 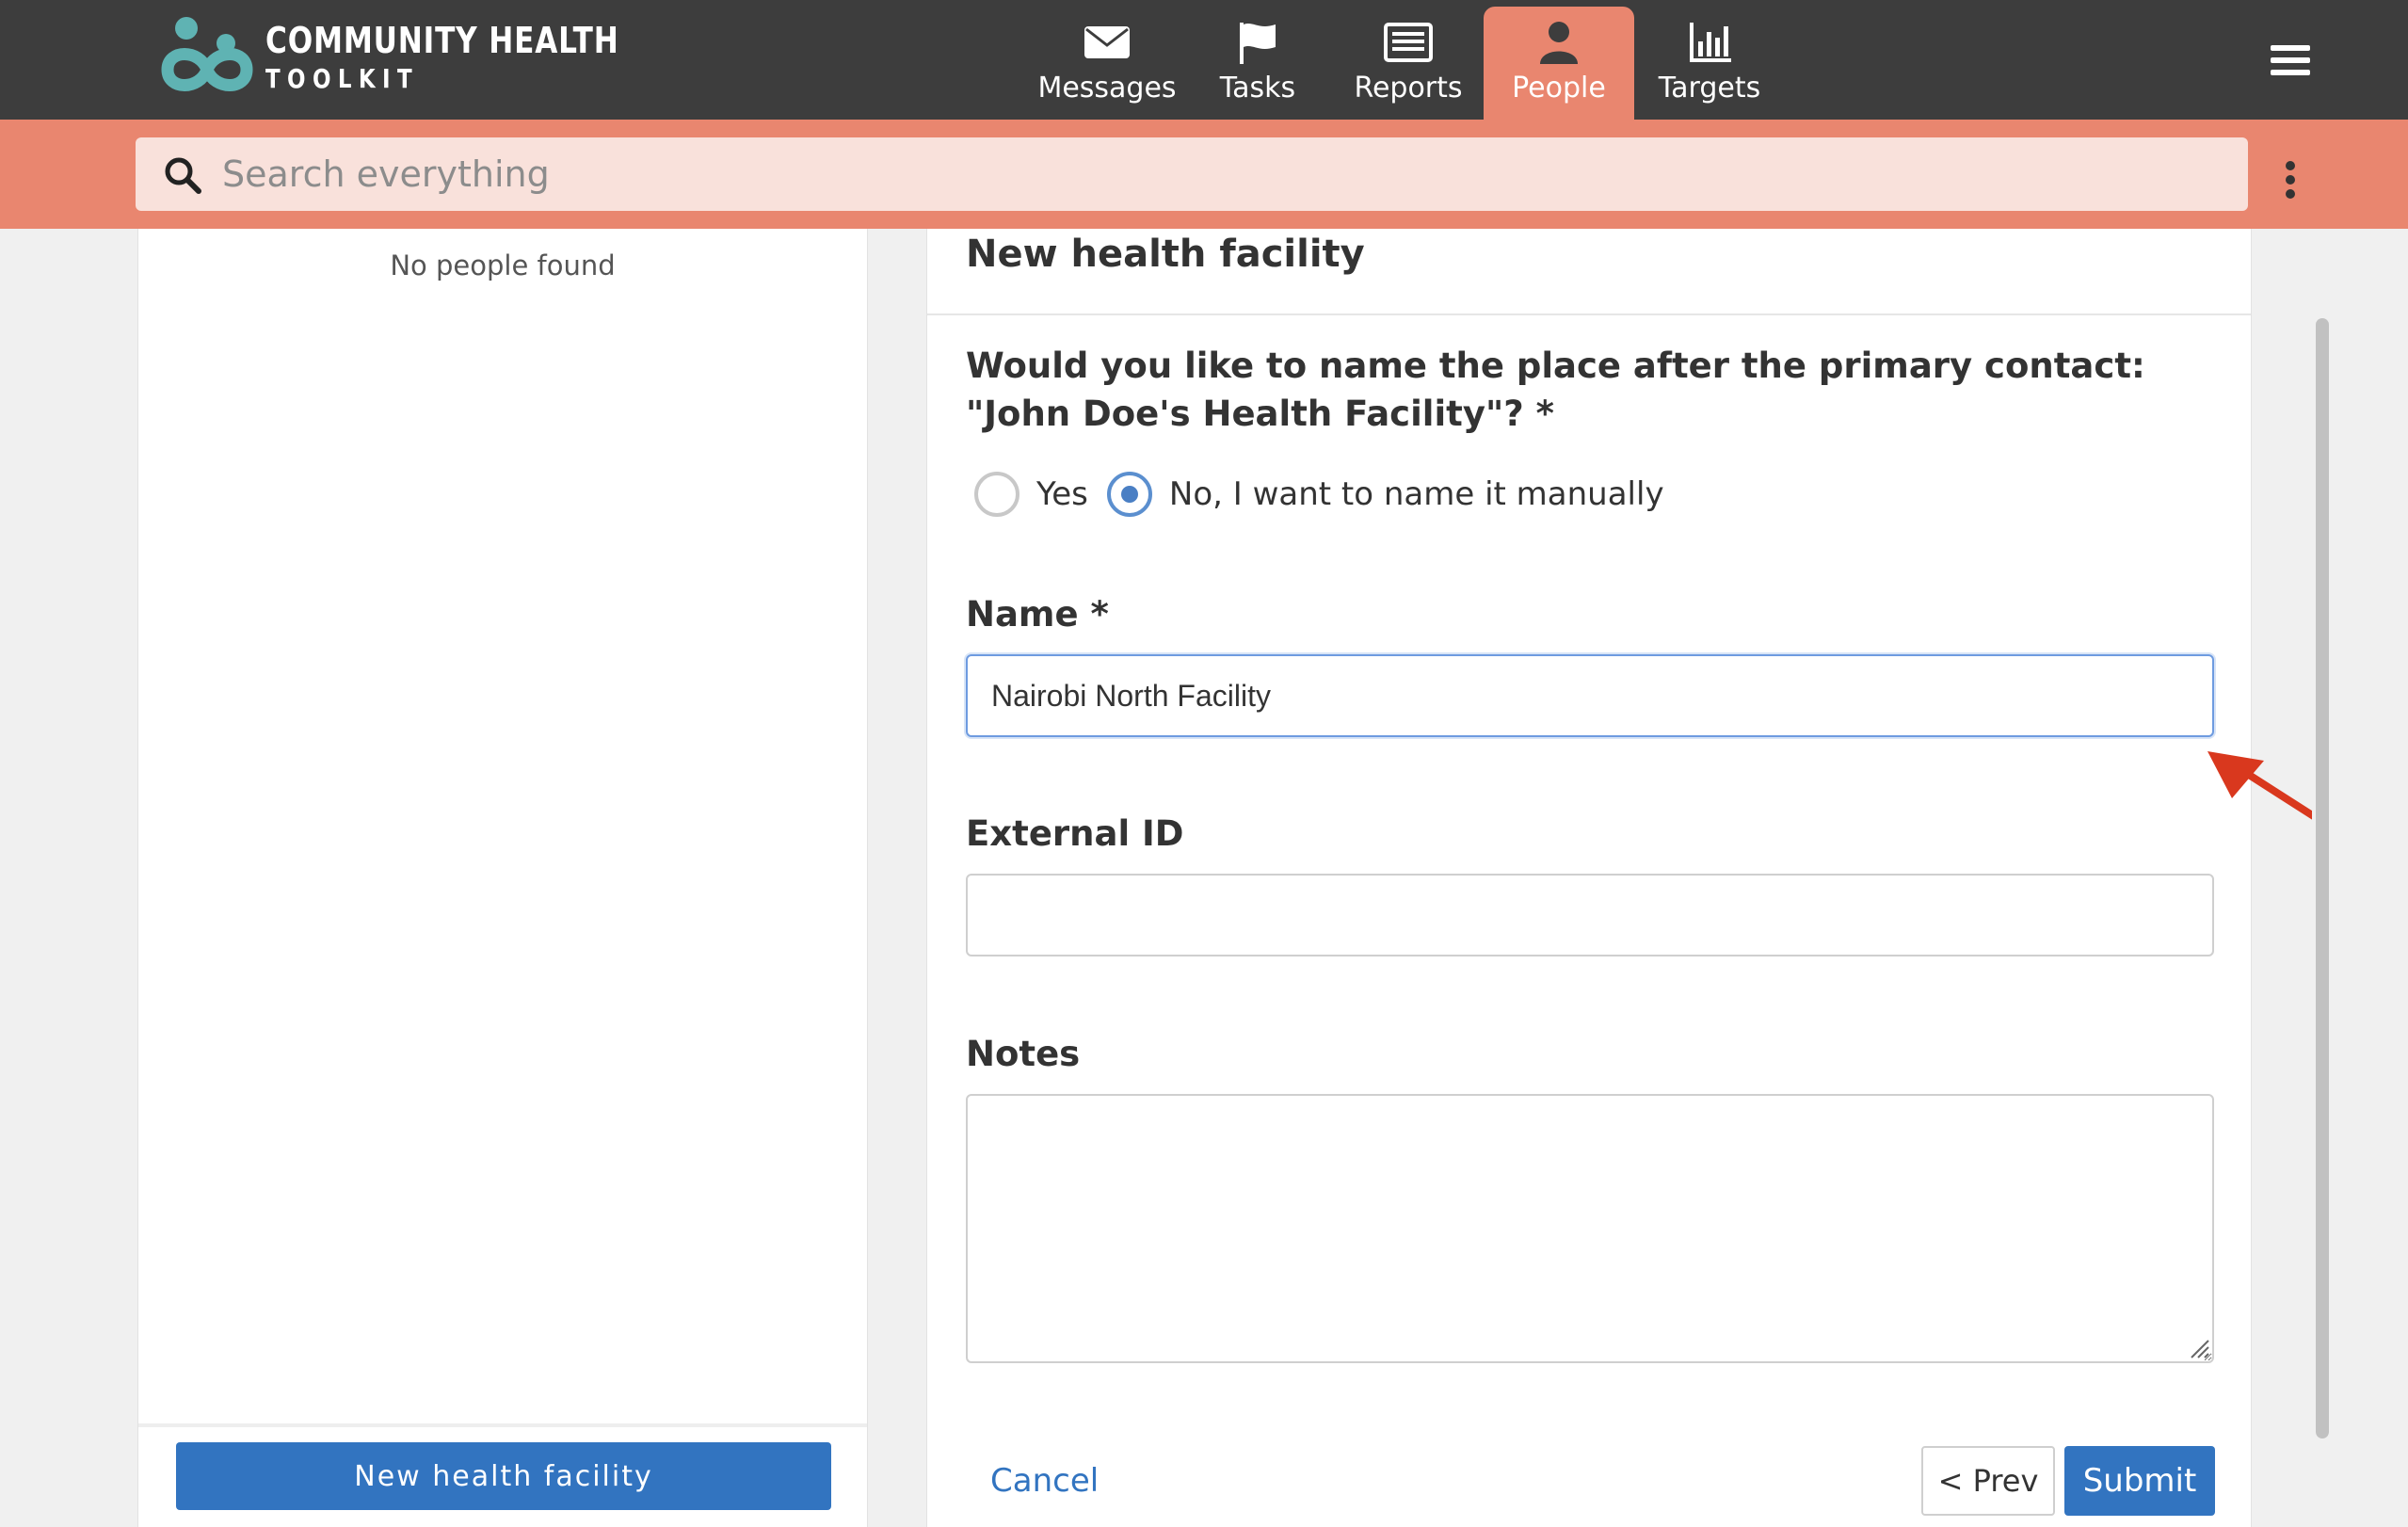 I want to click on tab-people: People, so click(x=1559, y=63).